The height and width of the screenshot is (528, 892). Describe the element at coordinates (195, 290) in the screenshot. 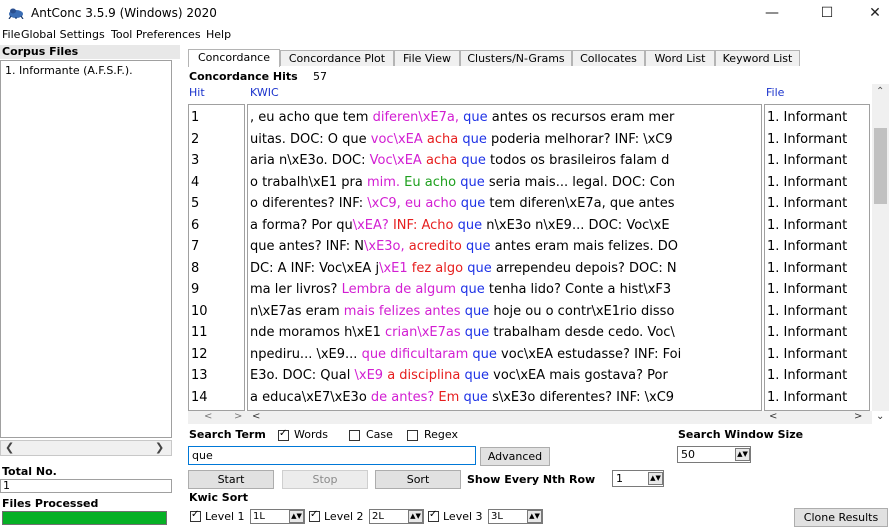

I see `hit-number: 9` at that location.